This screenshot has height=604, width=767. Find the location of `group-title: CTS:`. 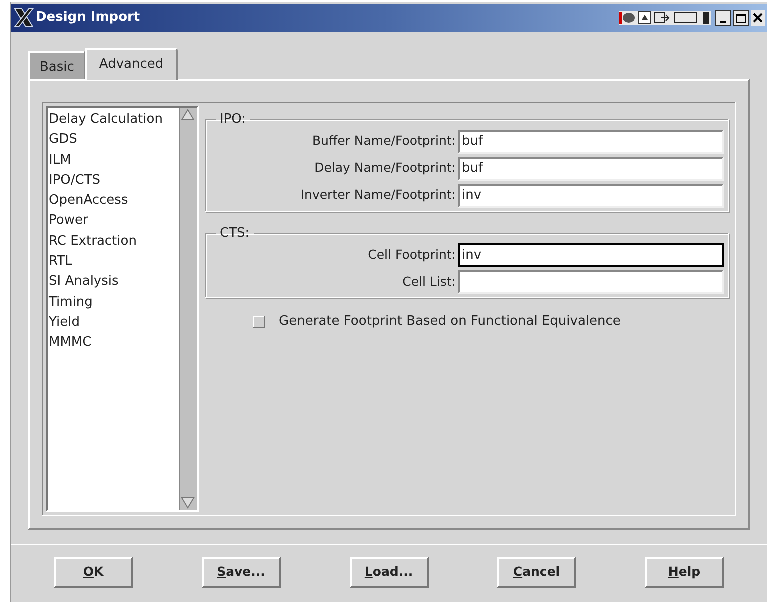

group-title: CTS: is located at coordinates (235, 233).